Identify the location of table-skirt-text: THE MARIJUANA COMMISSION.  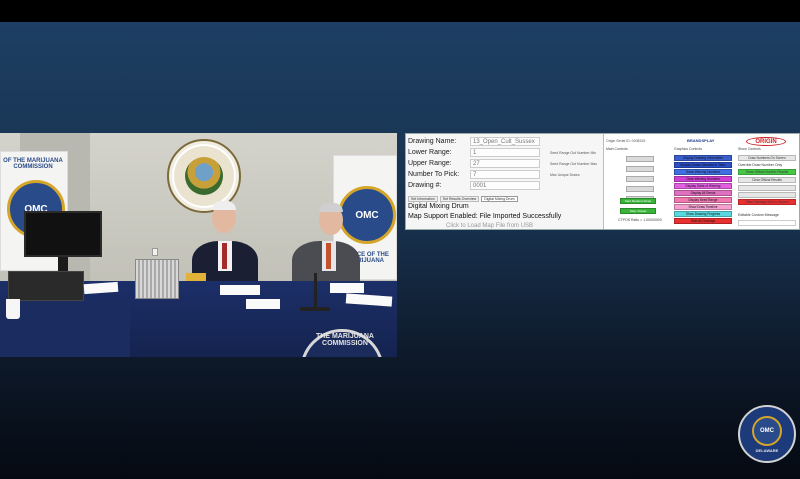
(345, 340).